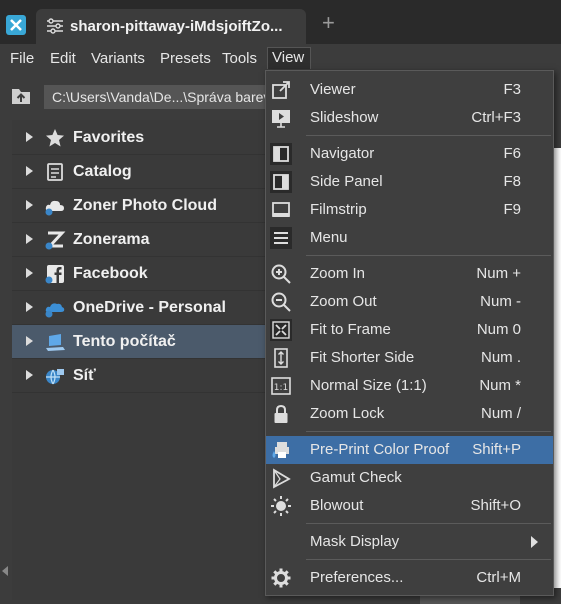 Image resolution: width=561 pixels, height=604 pixels. Describe the element at coordinates (409, 210) in the screenshot. I see `menu-item-filmstrip: Filmstrip F9` at that location.